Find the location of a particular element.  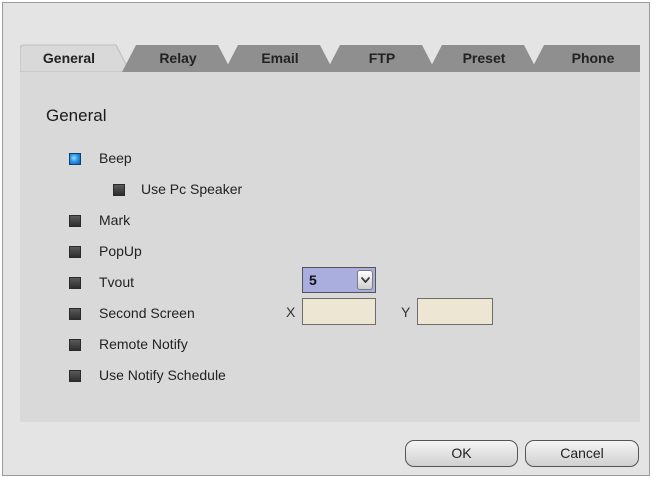

remote-notify-checkbox is located at coordinates (75, 345).